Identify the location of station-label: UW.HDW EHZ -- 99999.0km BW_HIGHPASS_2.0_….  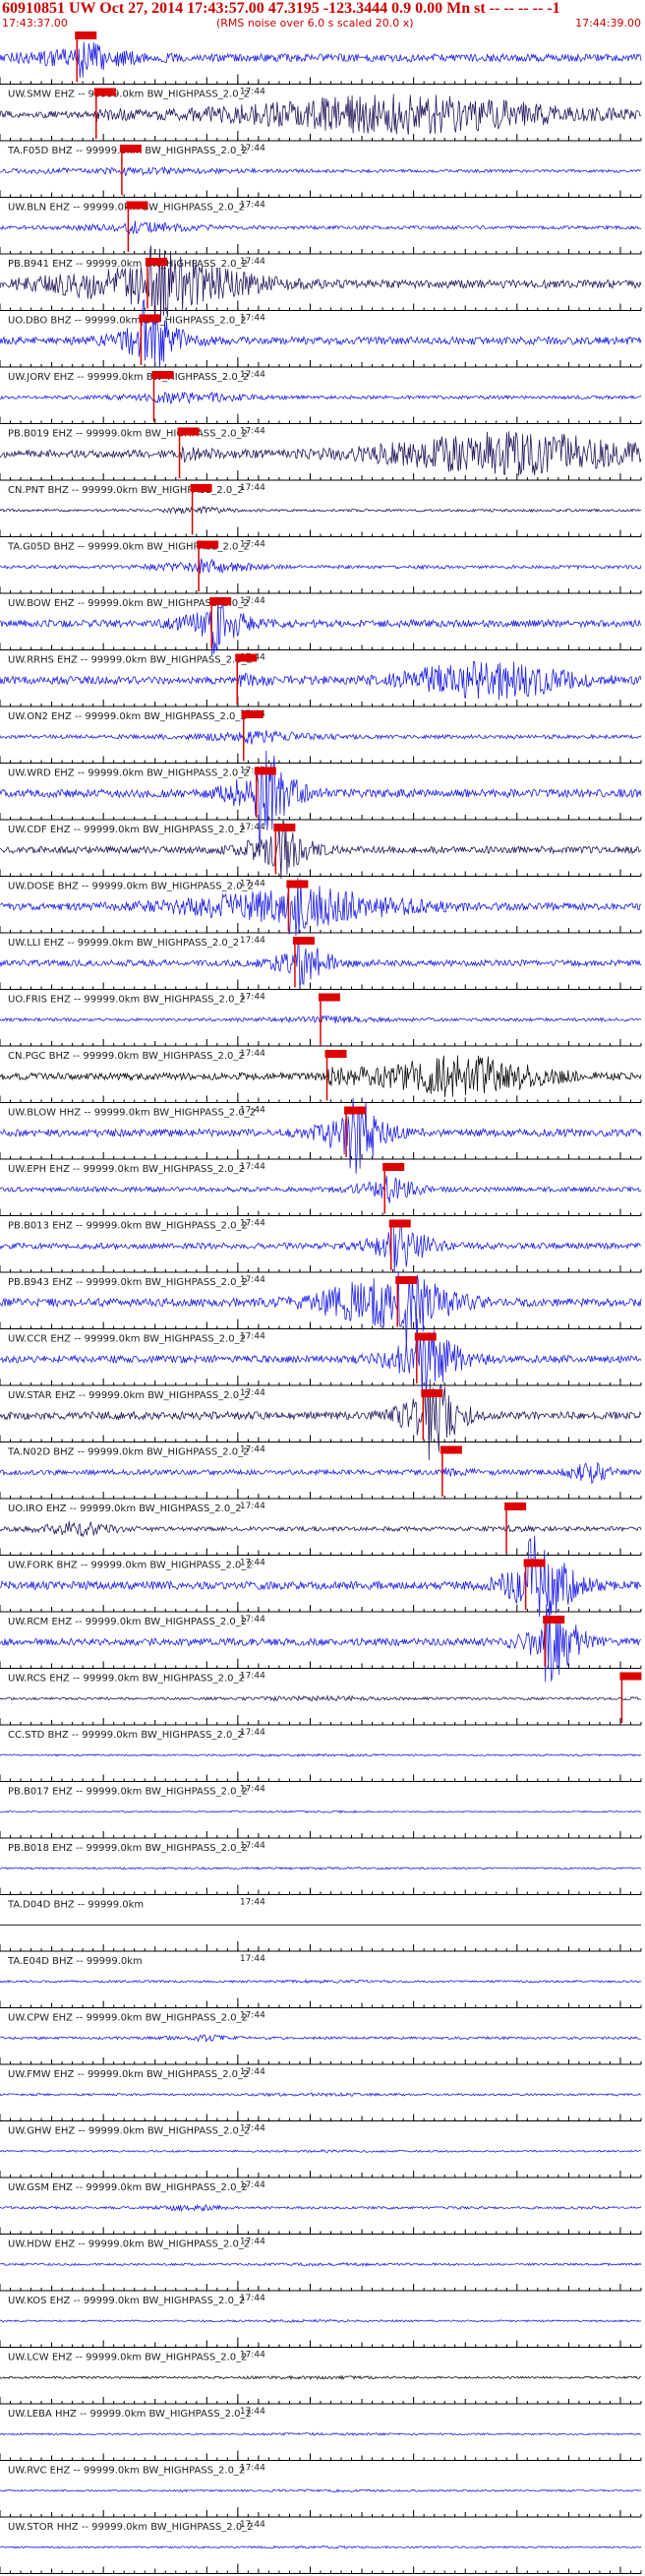
(129, 2244).